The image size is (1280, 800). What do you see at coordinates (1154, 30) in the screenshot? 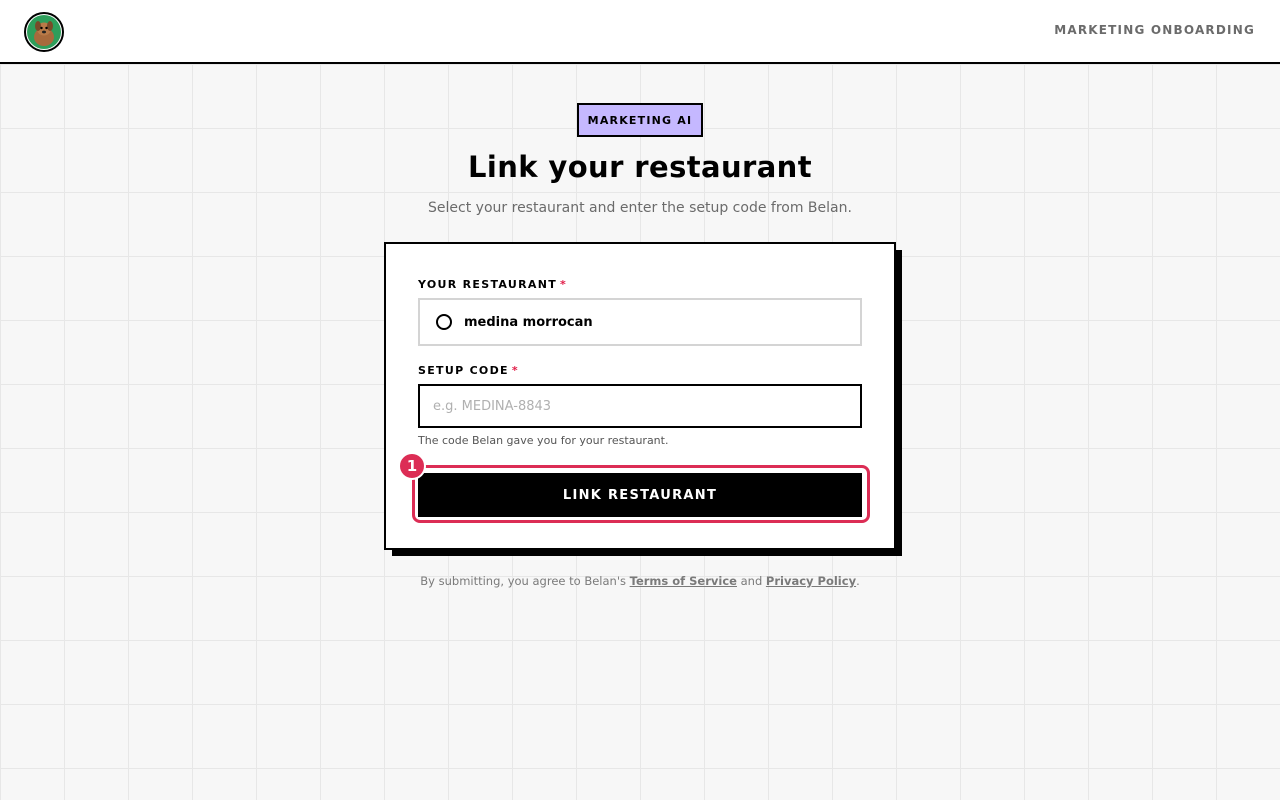
I see `marketing-onboarding-link: MARKETING ONBOARDING` at bounding box center [1154, 30].